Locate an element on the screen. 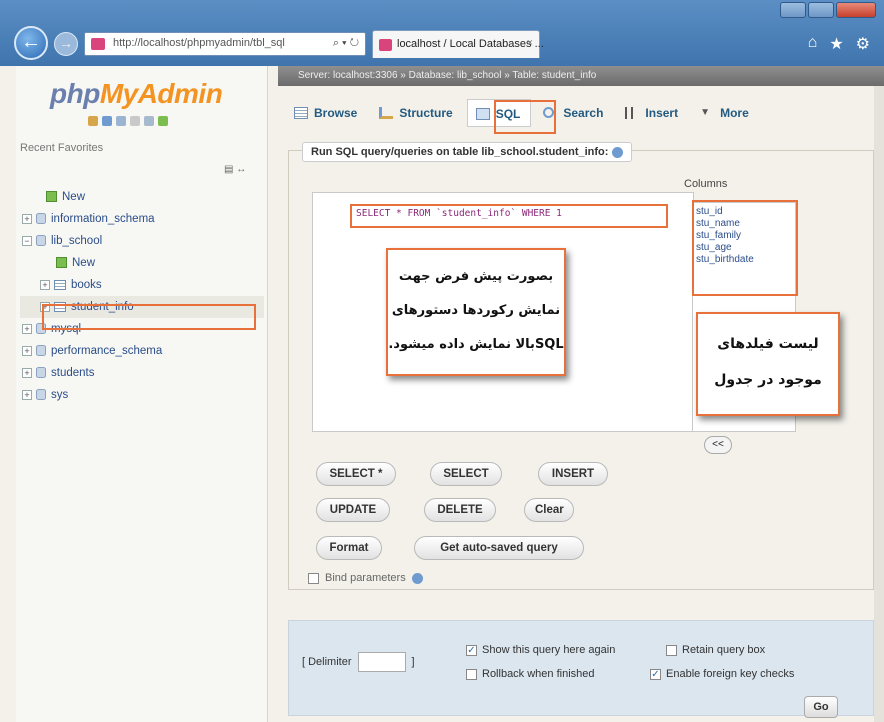 This screenshot has width=884, height=722. sql-tab-highlight is located at coordinates (525, 117).